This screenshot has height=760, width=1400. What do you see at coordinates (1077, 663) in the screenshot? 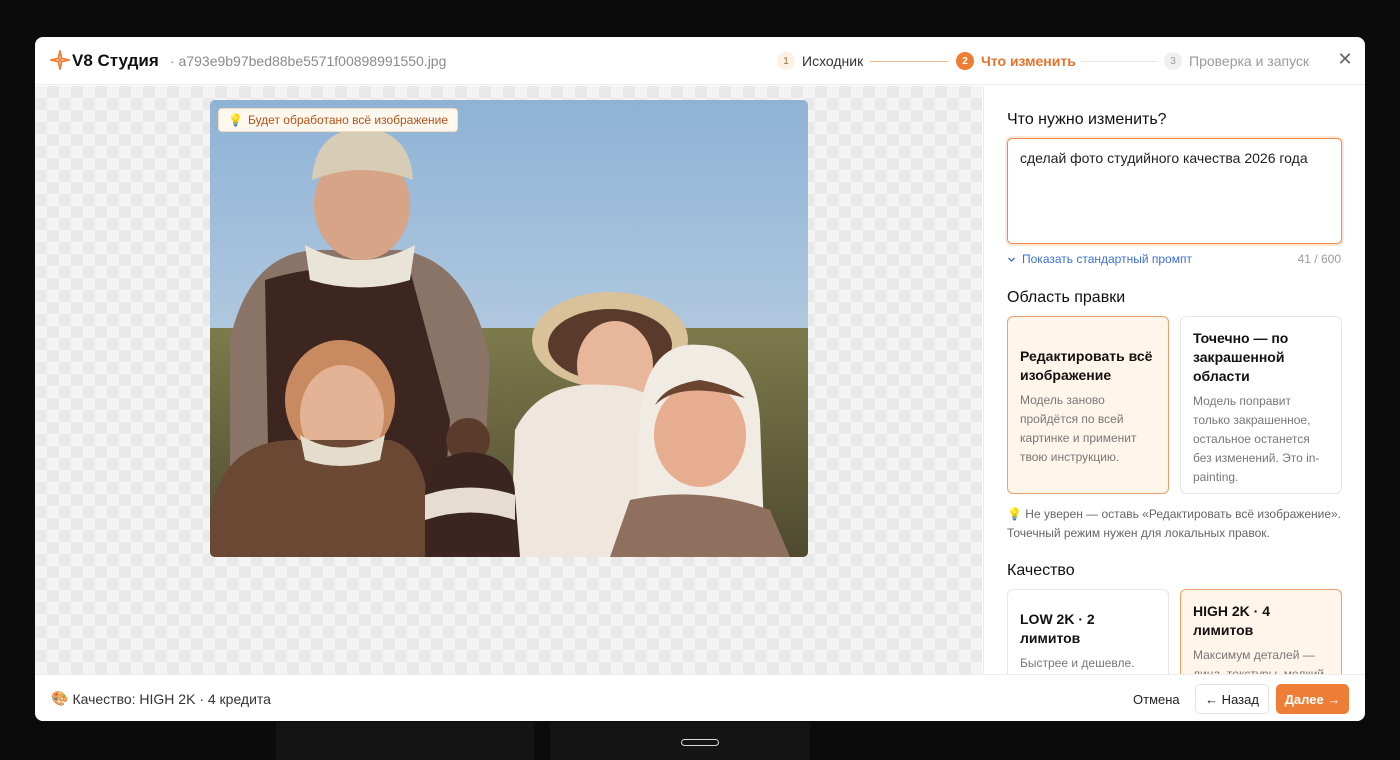
I see `option-description: Быстрее и дешевле. Обычно этого` at bounding box center [1077, 663].